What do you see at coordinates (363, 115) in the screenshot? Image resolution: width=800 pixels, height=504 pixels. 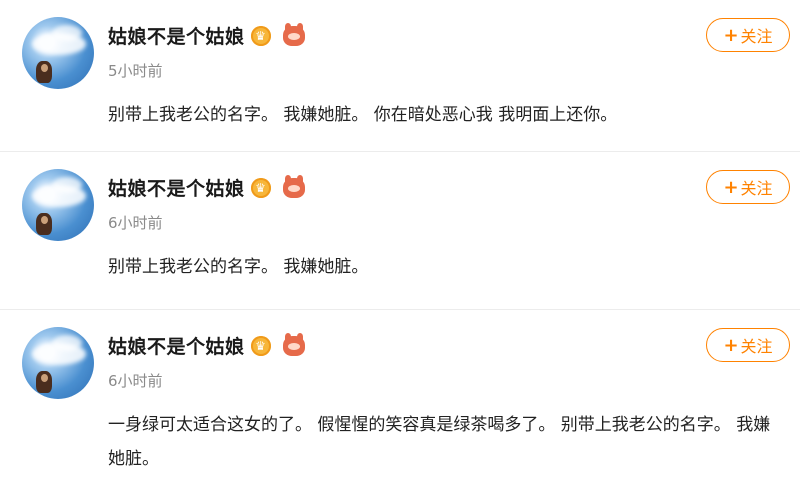 I see `comment-text: 别带上我老公的名字。 我嫌她脏。 你在暗处恶心我 我明面上还你。` at bounding box center [363, 115].